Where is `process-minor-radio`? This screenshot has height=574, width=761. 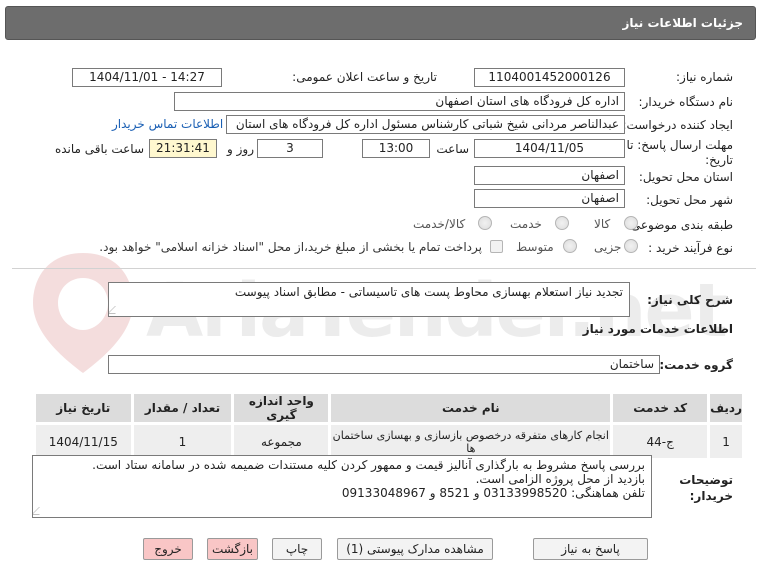 process-minor-radio is located at coordinates (631, 246).